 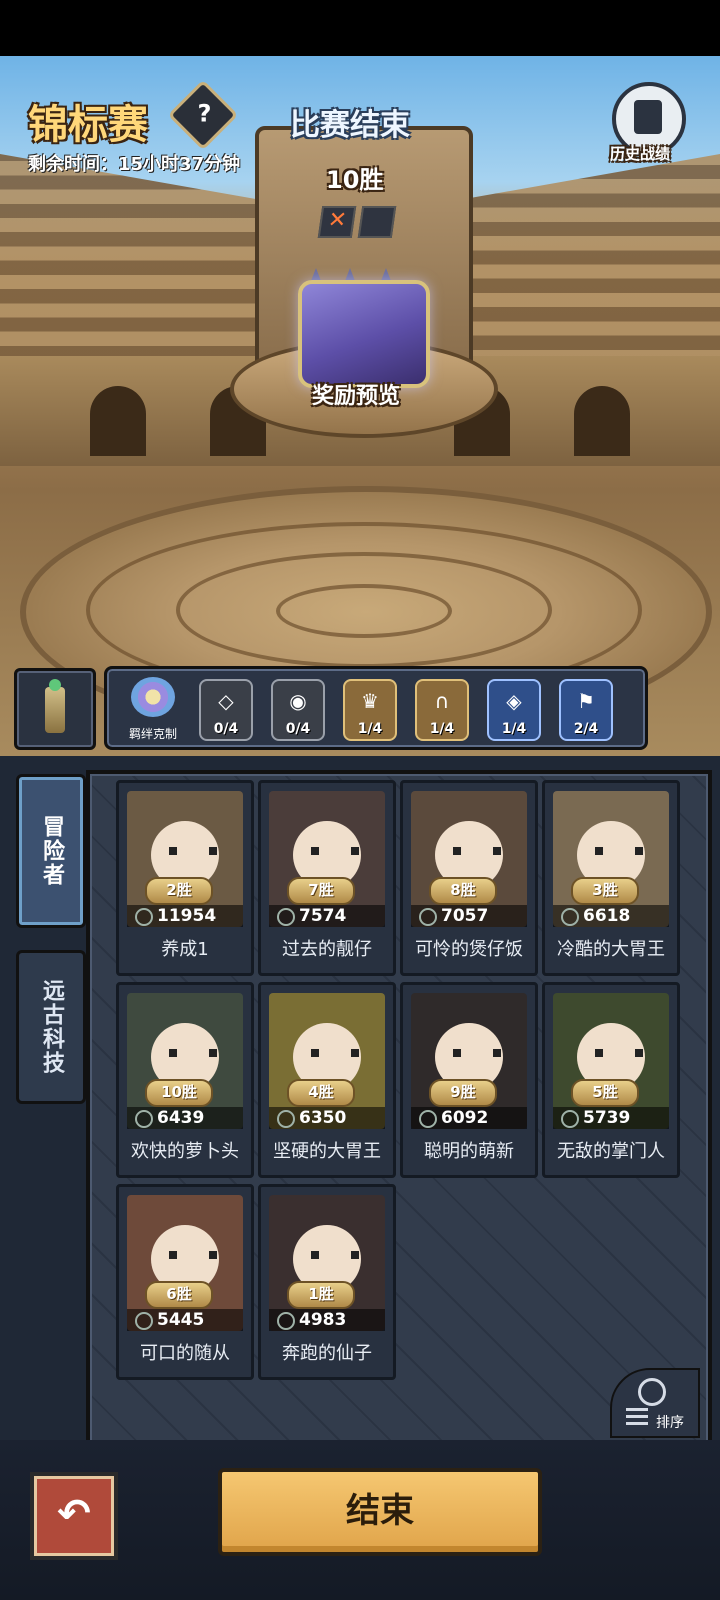 I want to click on hero-wins-badge: 2胜, so click(x=179, y=891).